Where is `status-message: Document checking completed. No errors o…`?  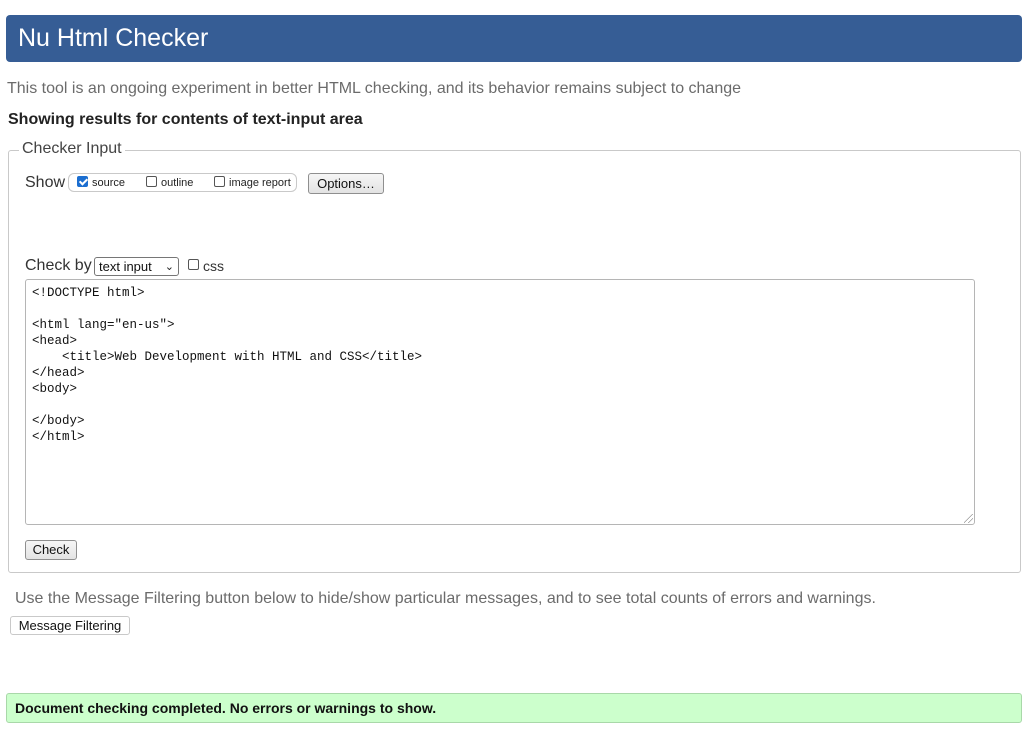
status-message: Document checking completed. No errors o… is located at coordinates (514, 708).